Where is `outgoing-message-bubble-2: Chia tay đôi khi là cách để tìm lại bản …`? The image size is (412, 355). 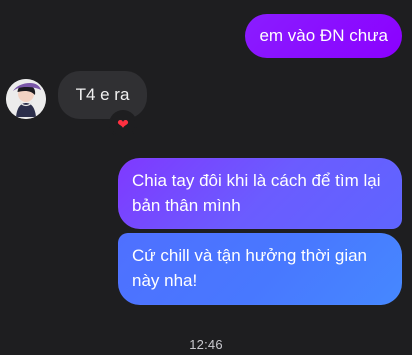 outgoing-message-bubble-2: Chia tay đôi khi là cách để tìm lại bản … is located at coordinates (260, 193).